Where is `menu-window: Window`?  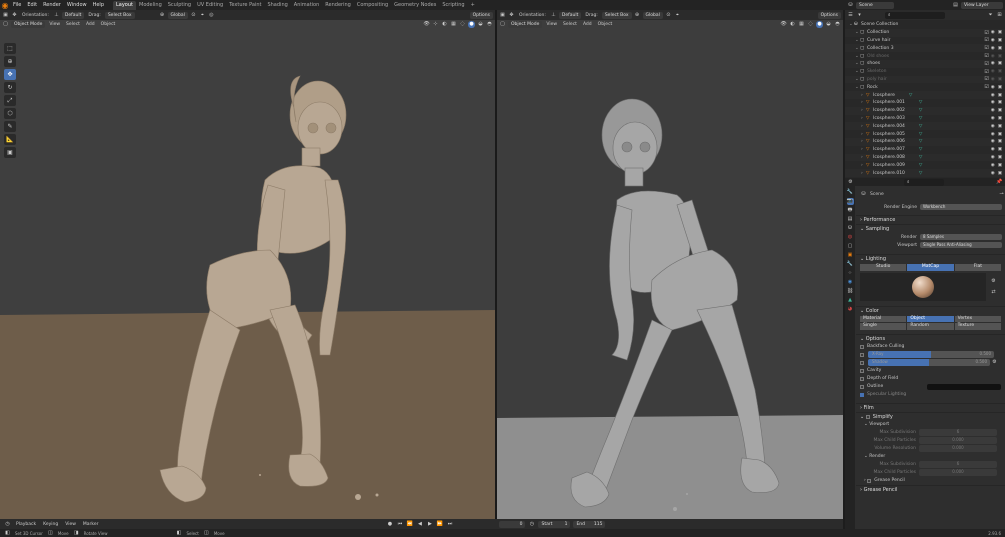 menu-window: Window is located at coordinates (77, 5).